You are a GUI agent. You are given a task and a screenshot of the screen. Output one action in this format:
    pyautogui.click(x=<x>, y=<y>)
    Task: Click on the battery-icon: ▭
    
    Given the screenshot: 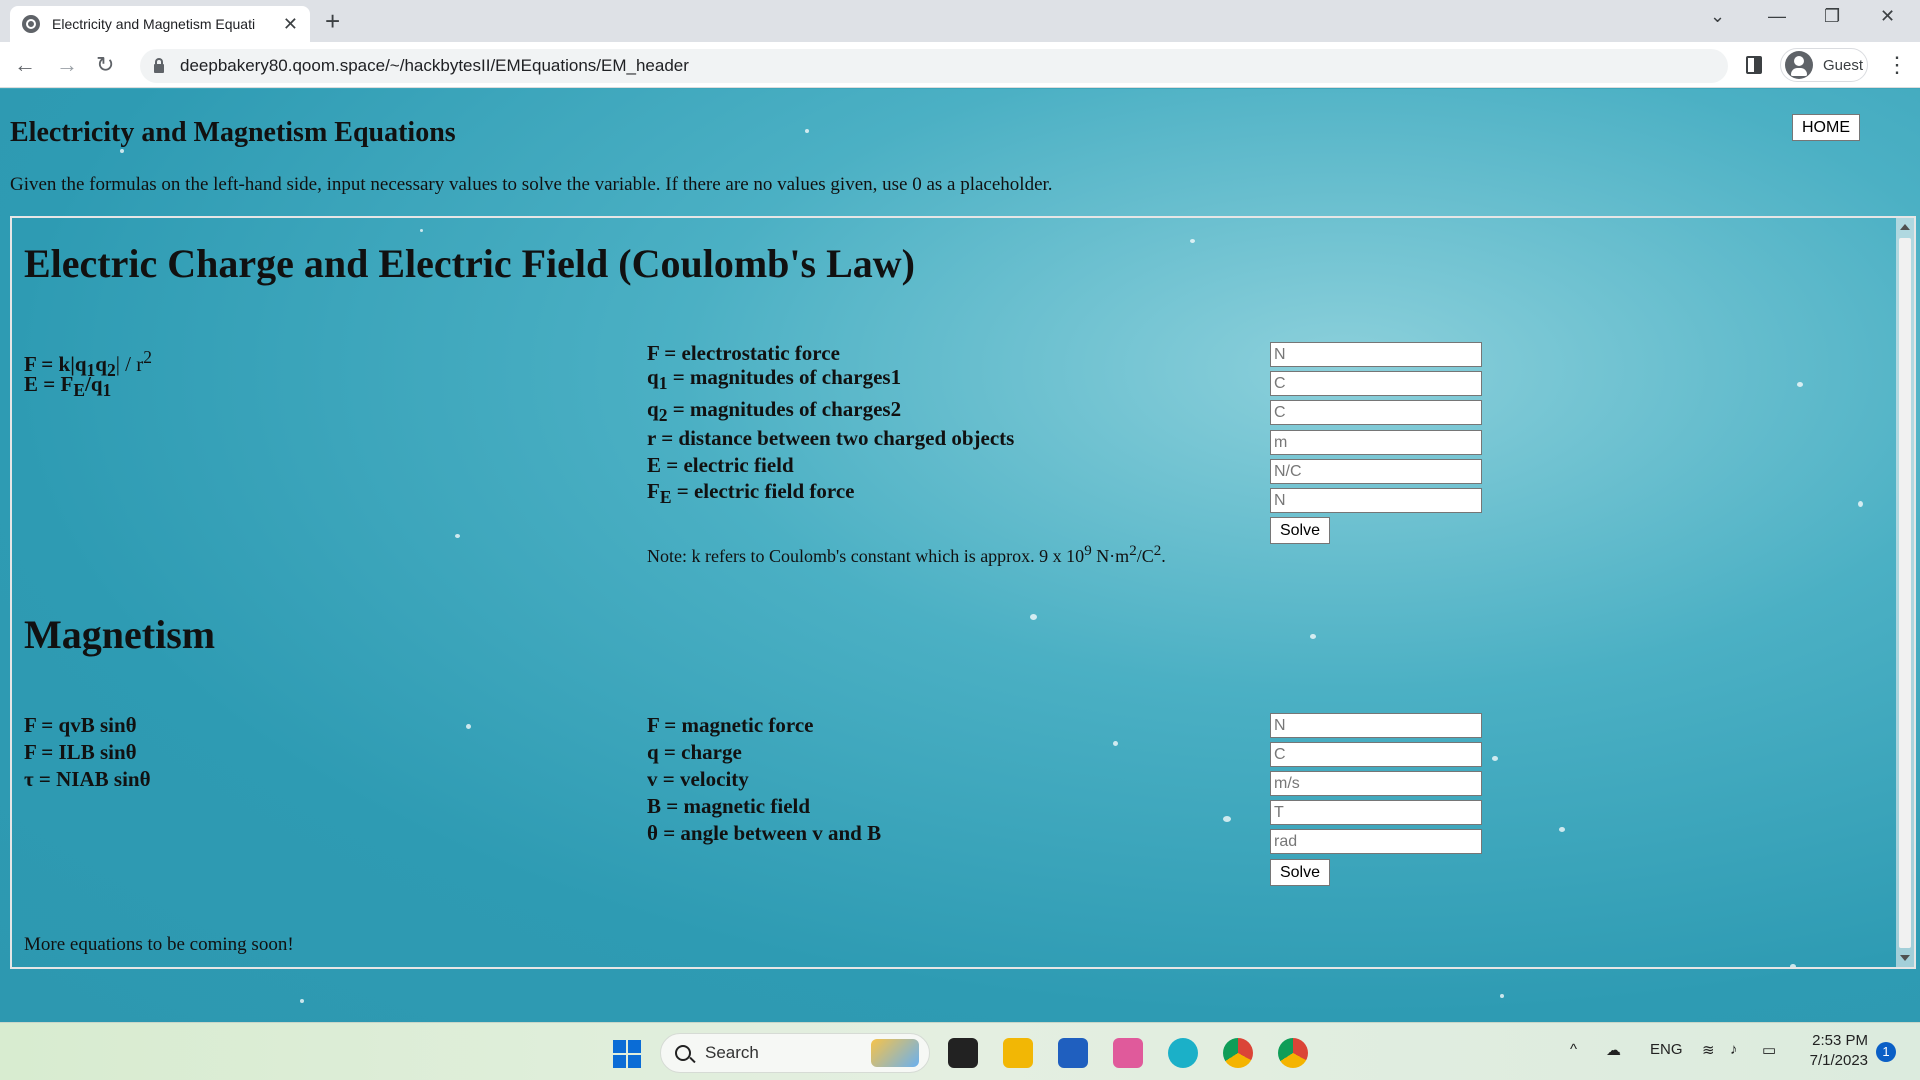 What is the action you would take?
    pyautogui.click(x=1769, y=1050)
    